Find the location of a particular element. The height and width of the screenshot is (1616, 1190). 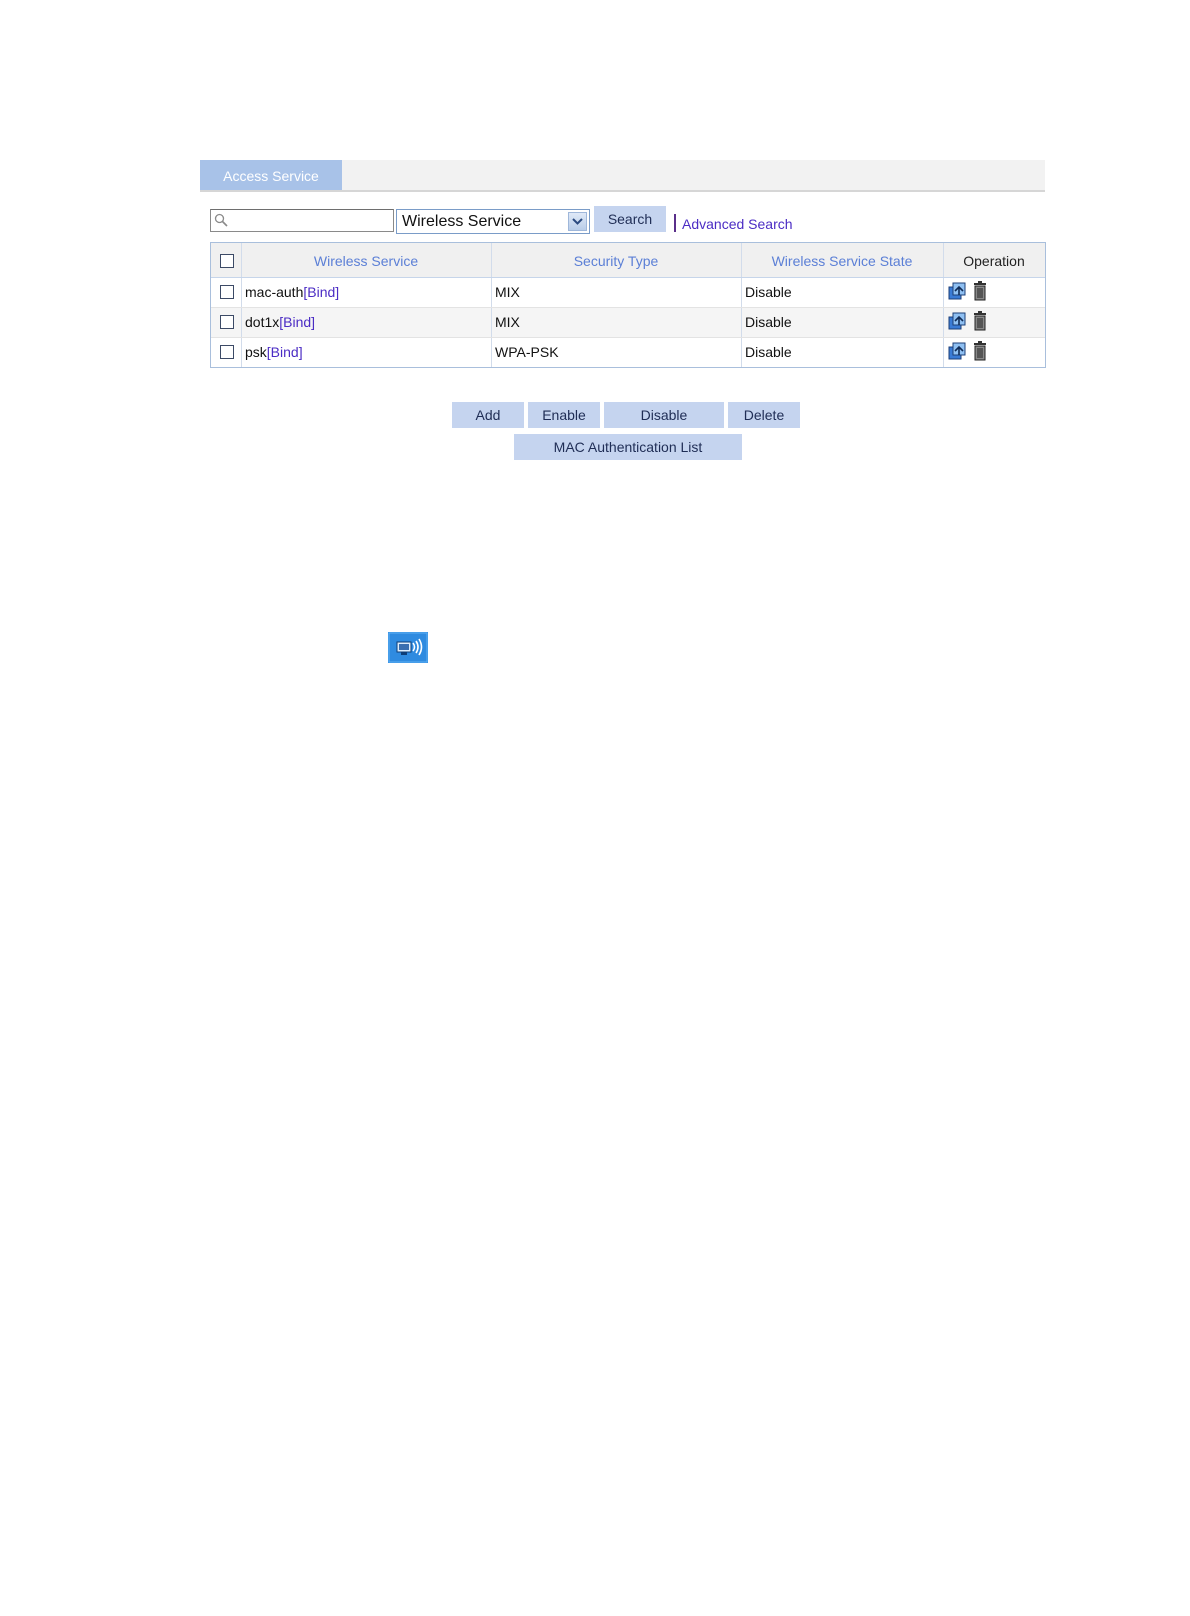

delete-button: Delete is located at coordinates (764, 415).